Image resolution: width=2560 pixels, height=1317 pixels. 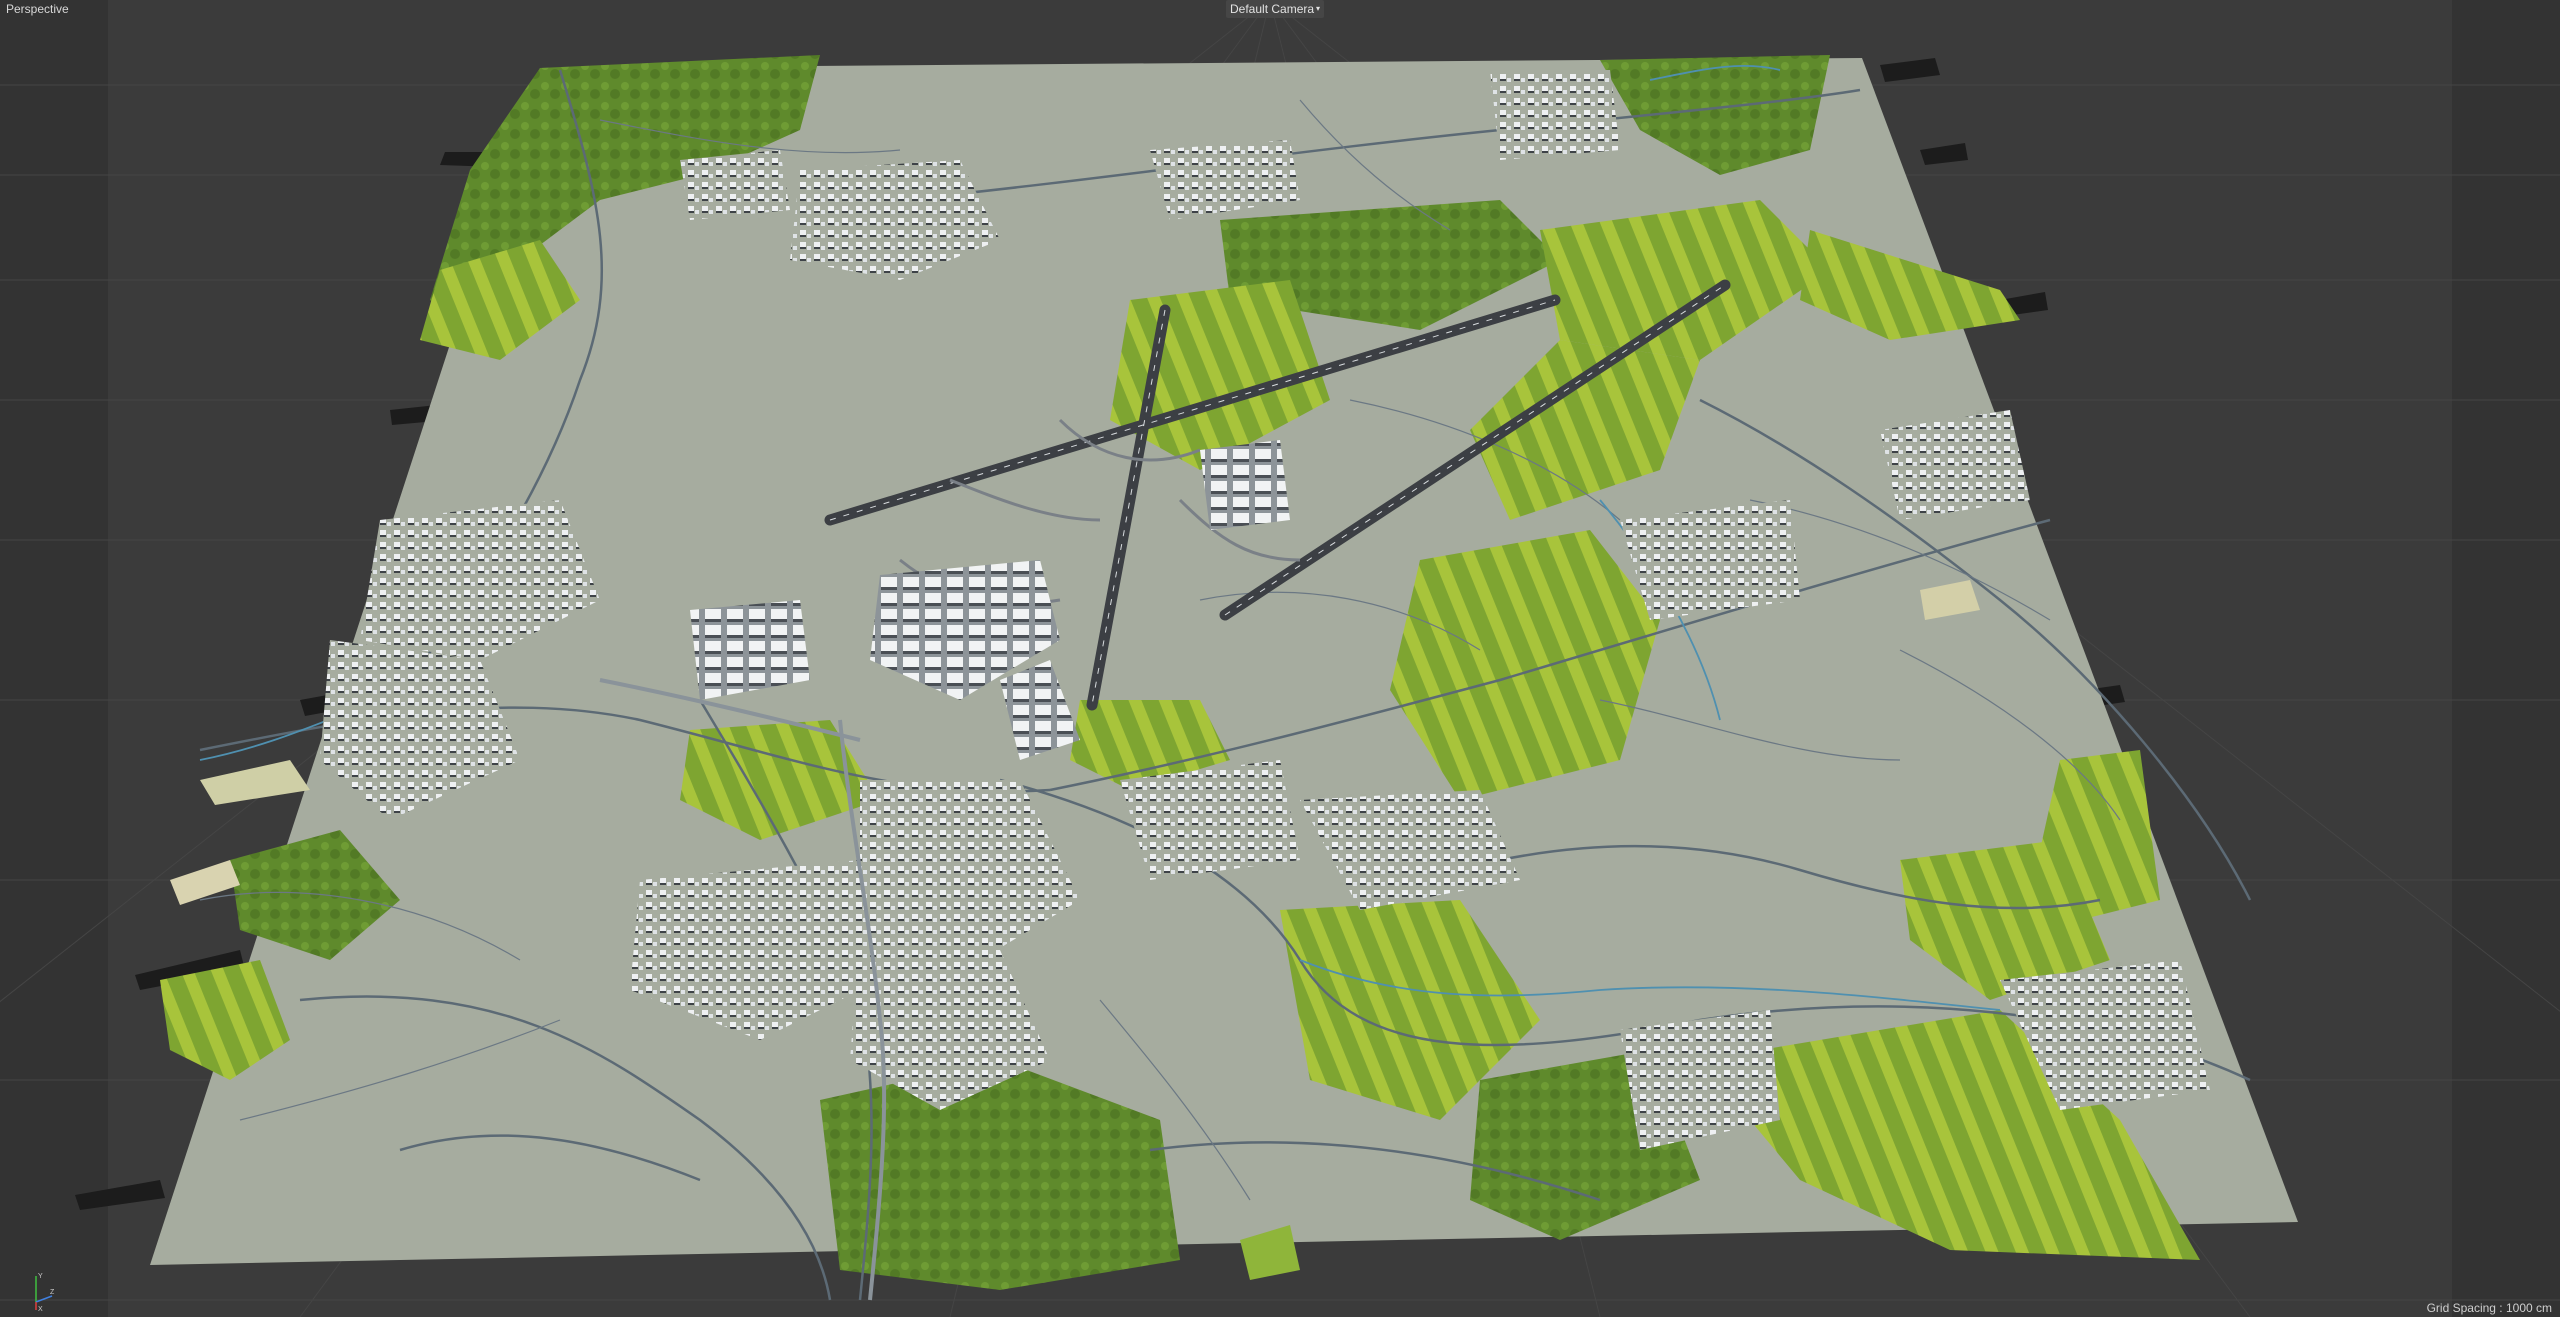 I want to click on axis-gizmo-icon: Y Z X, so click(x=45, y=1292).